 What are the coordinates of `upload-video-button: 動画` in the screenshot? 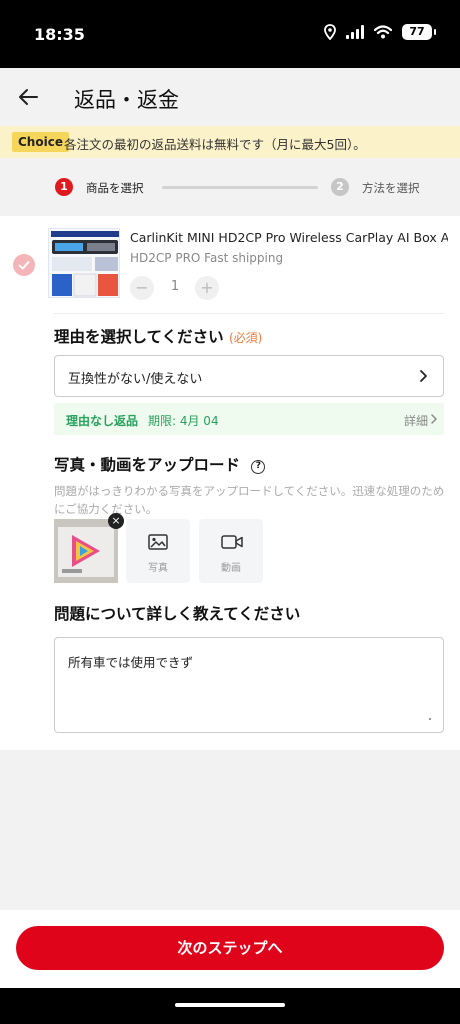 It's located at (231, 551).